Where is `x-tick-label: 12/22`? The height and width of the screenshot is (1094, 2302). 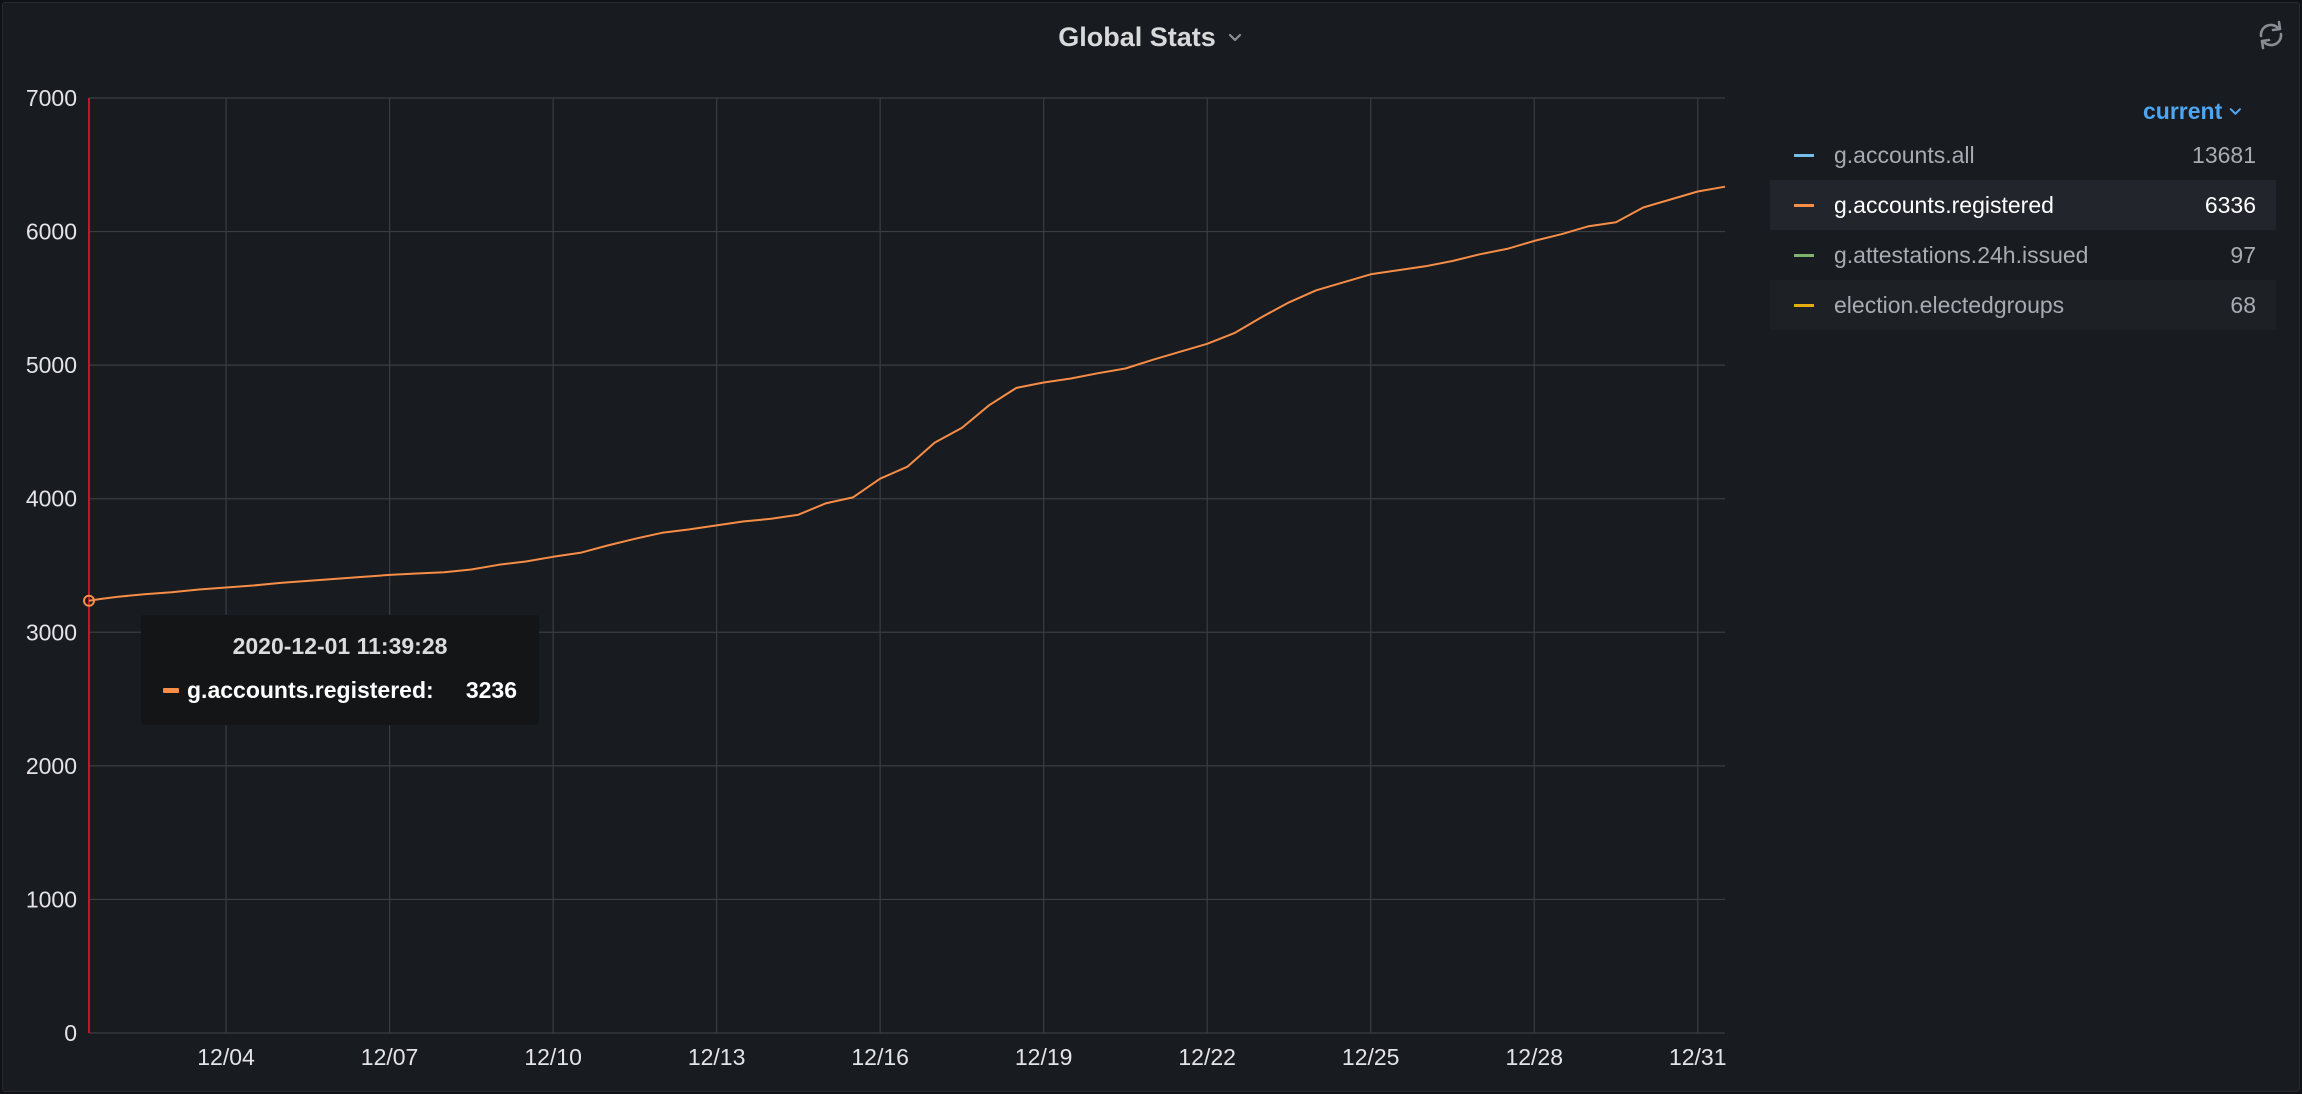 x-tick-label: 12/22 is located at coordinates (1207, 1057).